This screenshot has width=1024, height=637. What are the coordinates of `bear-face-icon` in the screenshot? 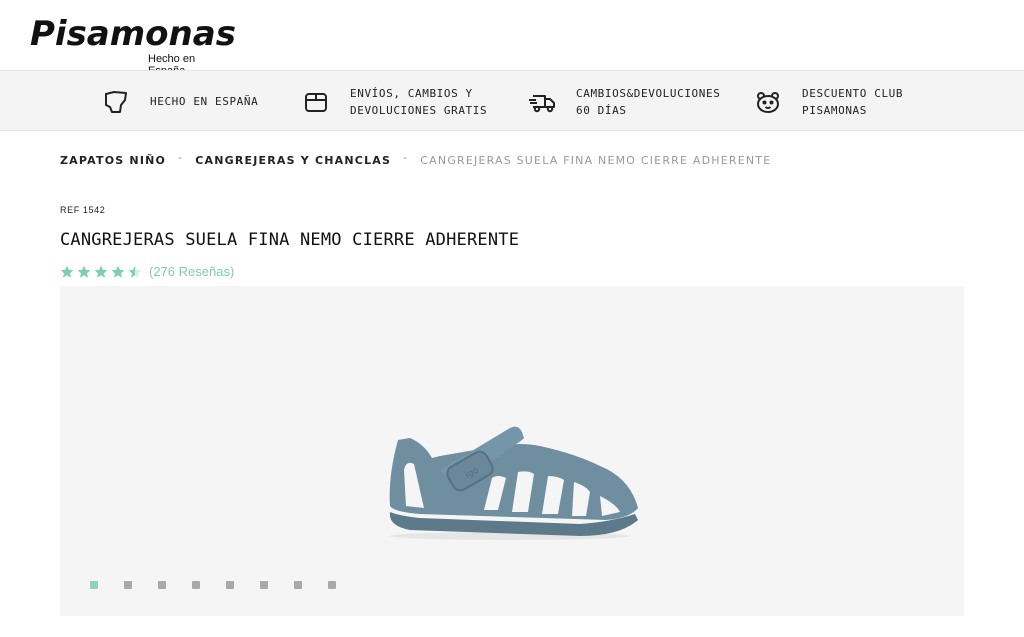 It's located at (768, 102).